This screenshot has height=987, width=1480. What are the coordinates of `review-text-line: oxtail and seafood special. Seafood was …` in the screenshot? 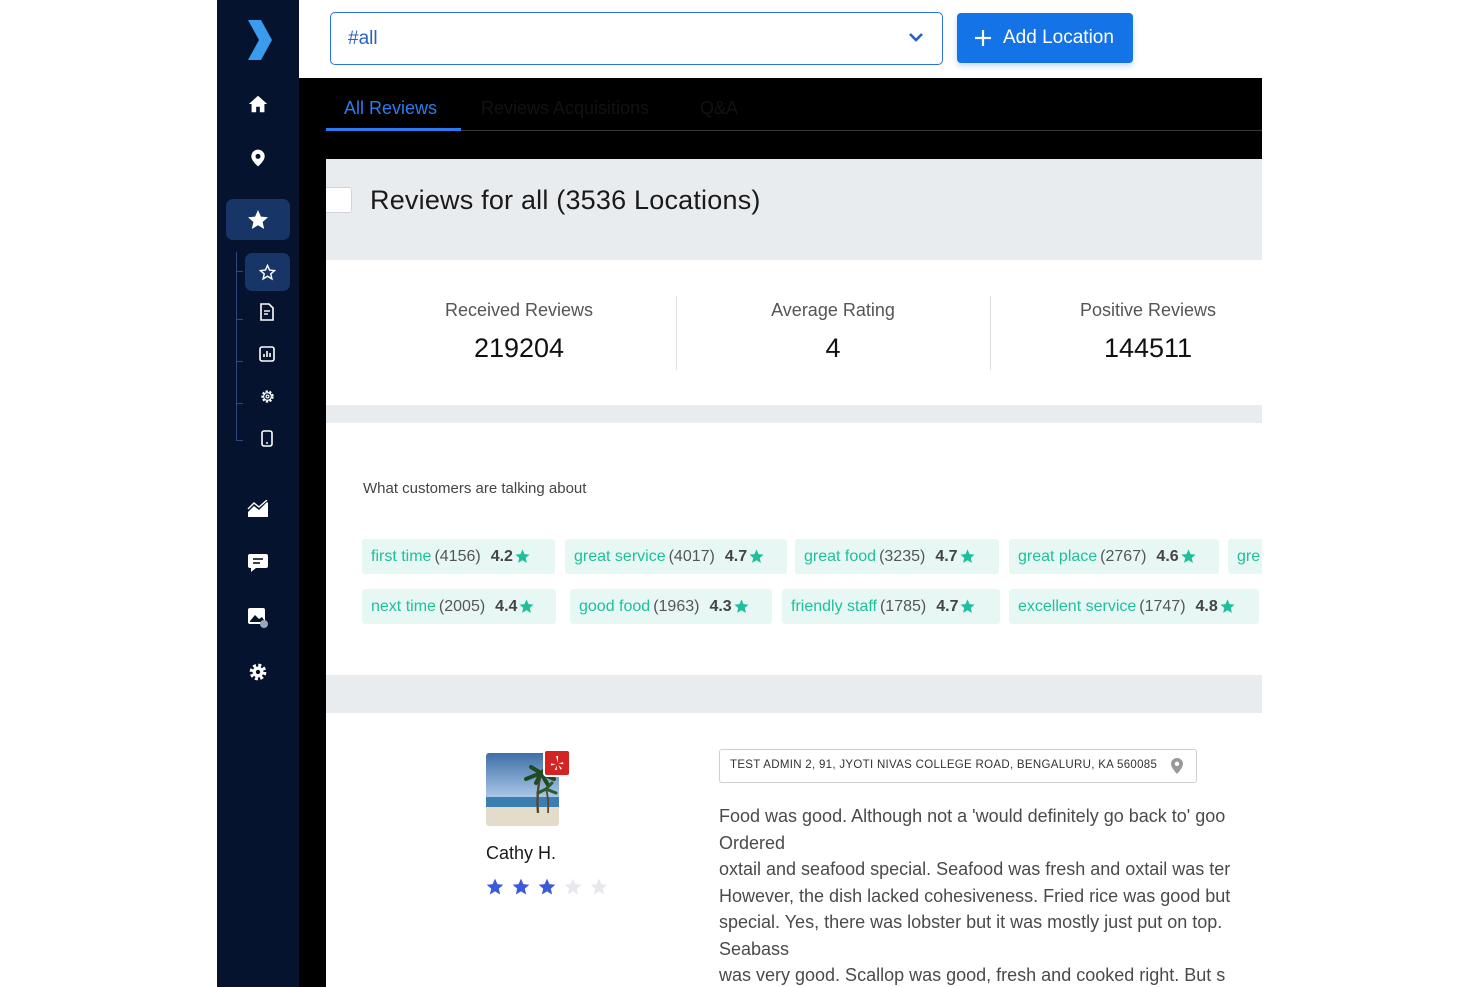 It's located at (975, 869).